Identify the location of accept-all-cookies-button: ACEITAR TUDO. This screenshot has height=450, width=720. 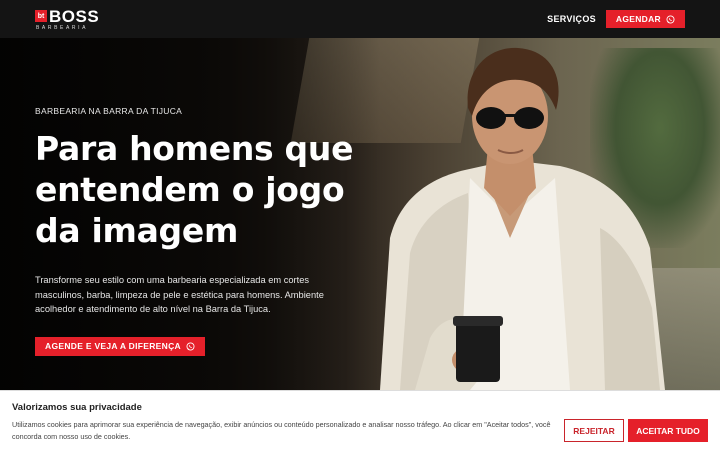
(668, 430).